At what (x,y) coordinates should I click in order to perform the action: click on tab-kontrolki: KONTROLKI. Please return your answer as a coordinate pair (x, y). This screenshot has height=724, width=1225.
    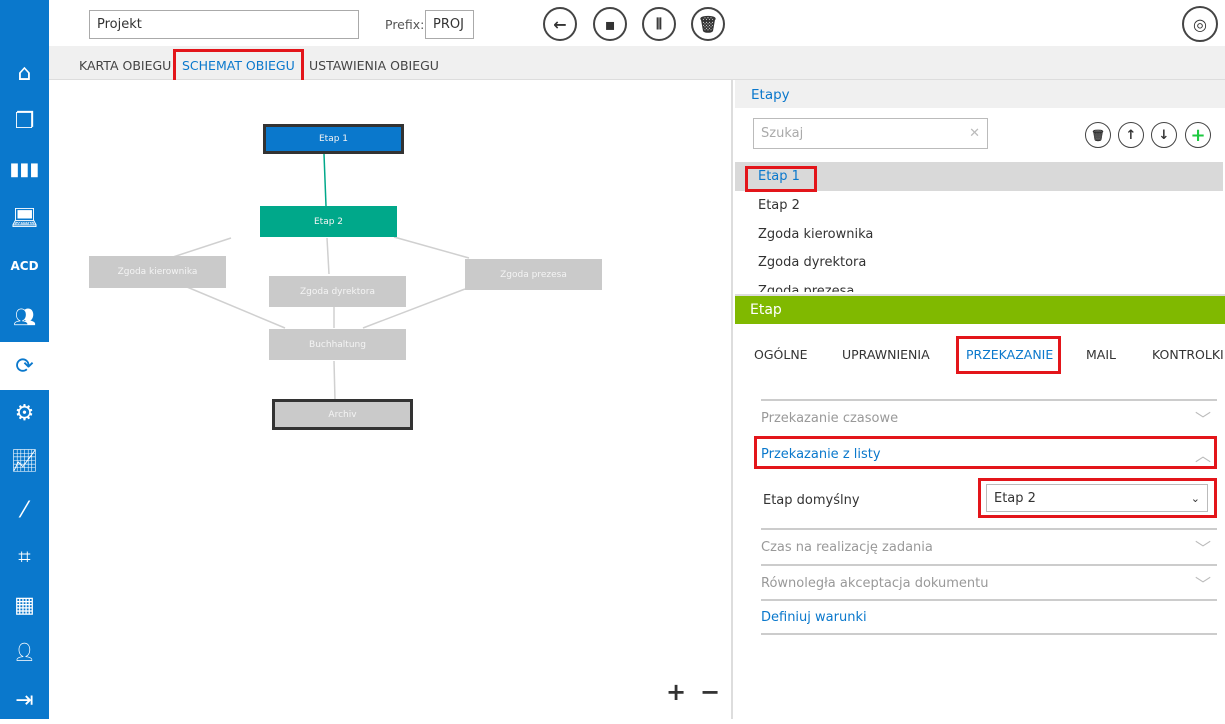
    Looking at the image, I should click on (1188, 354).